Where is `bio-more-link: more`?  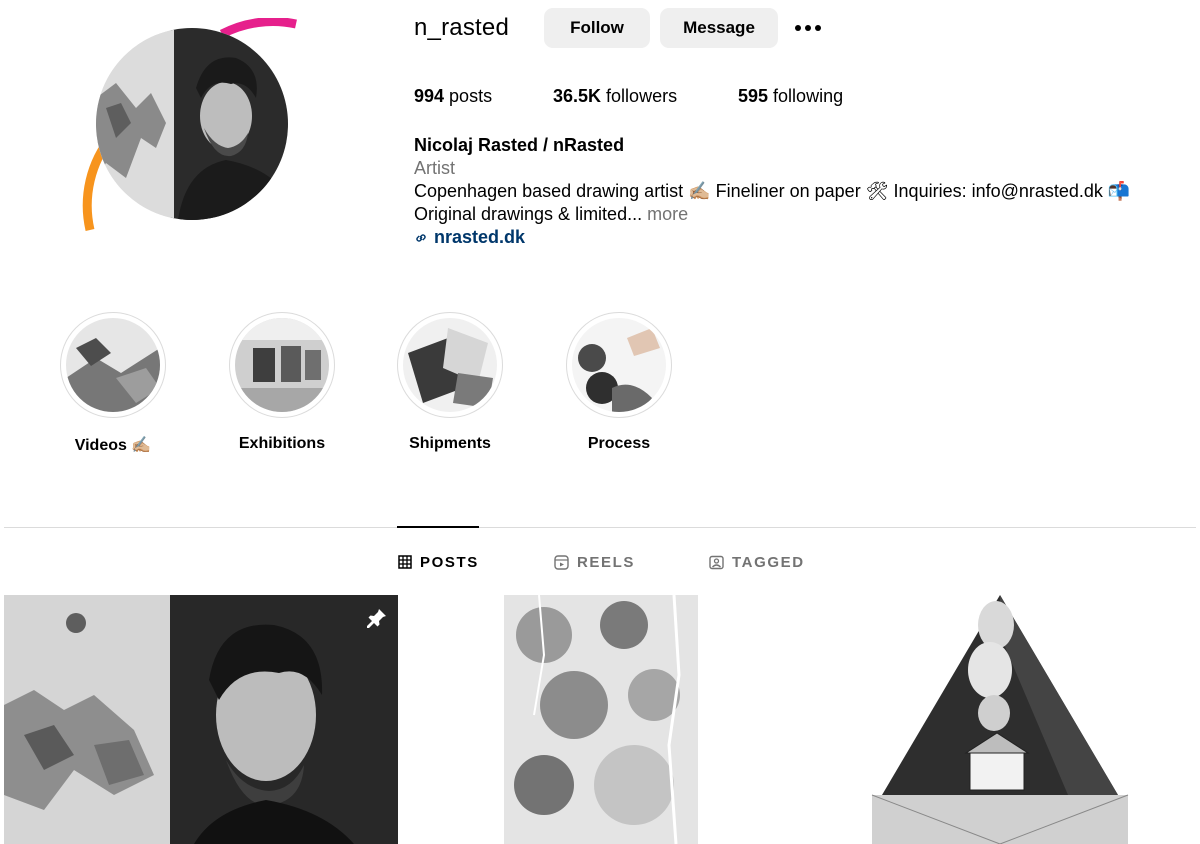 bio-more-link: more is located at coordinates (665, 214).